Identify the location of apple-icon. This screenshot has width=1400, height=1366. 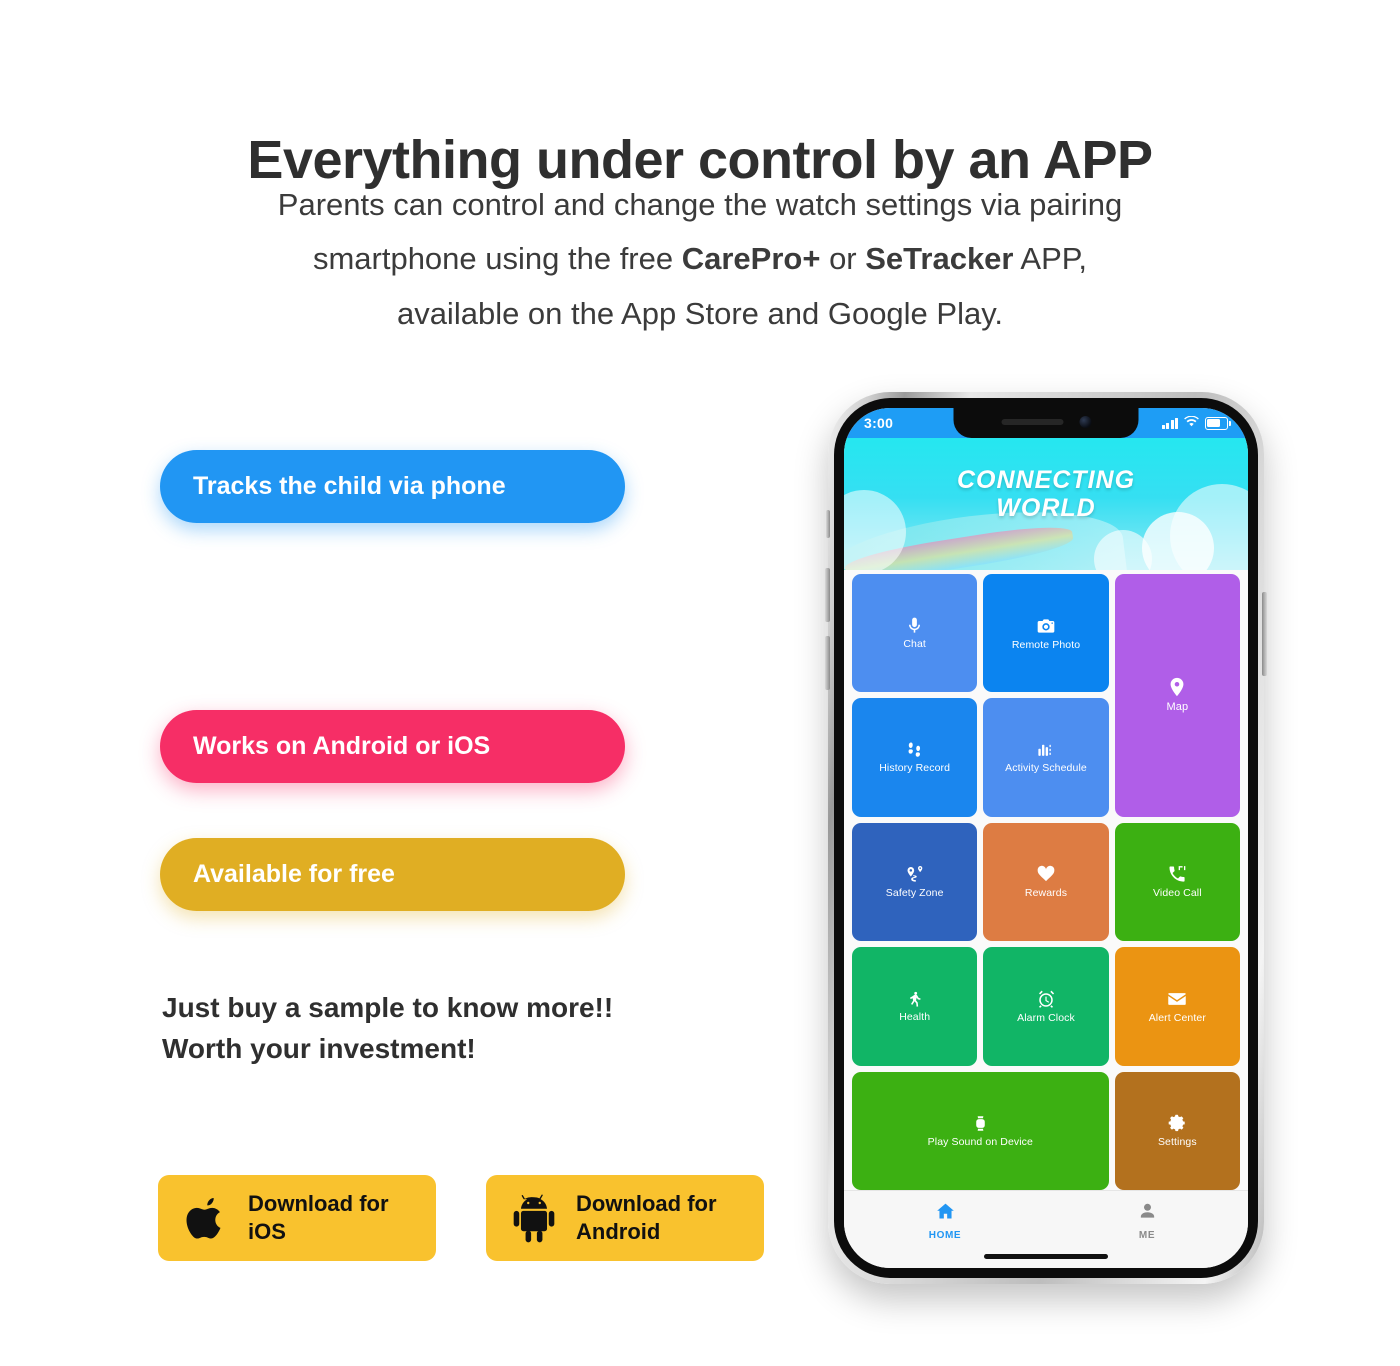
(206, 1218).